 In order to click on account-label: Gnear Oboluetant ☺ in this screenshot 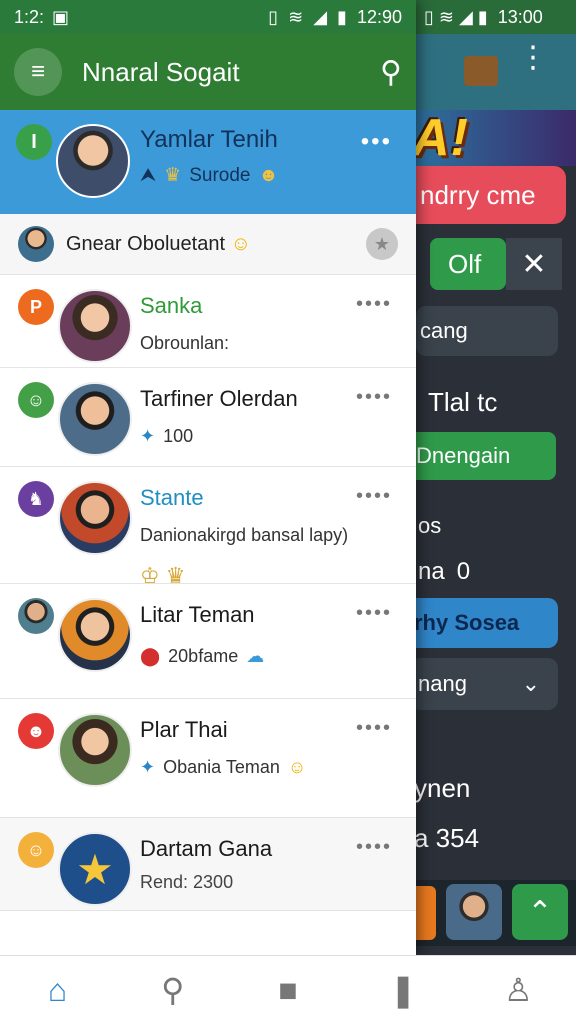, I will do `click(216, 244)`.